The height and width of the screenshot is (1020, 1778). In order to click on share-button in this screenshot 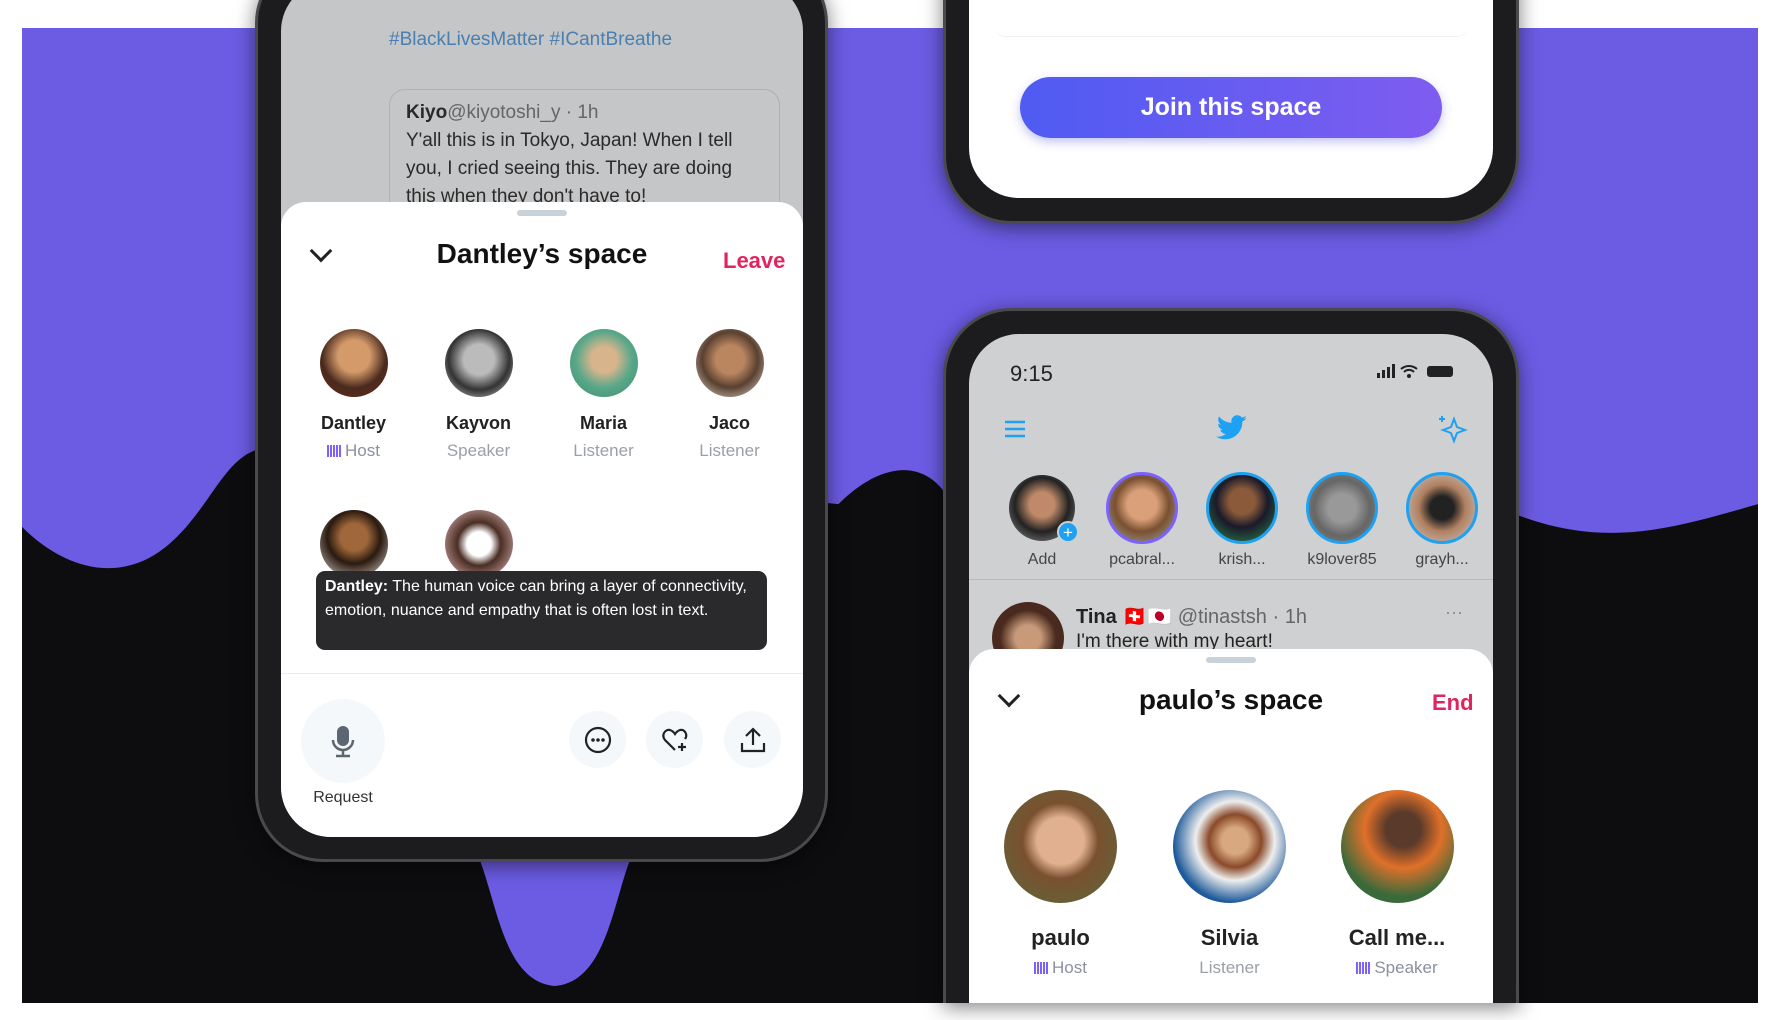, I will do `click(752, 739)`.